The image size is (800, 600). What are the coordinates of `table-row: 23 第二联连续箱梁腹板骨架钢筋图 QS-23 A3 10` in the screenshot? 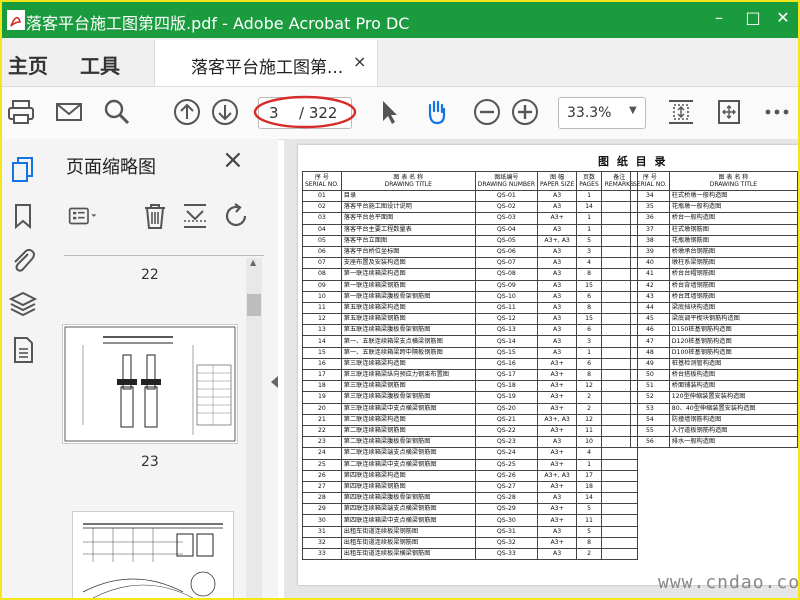 It's located at (470, 442).